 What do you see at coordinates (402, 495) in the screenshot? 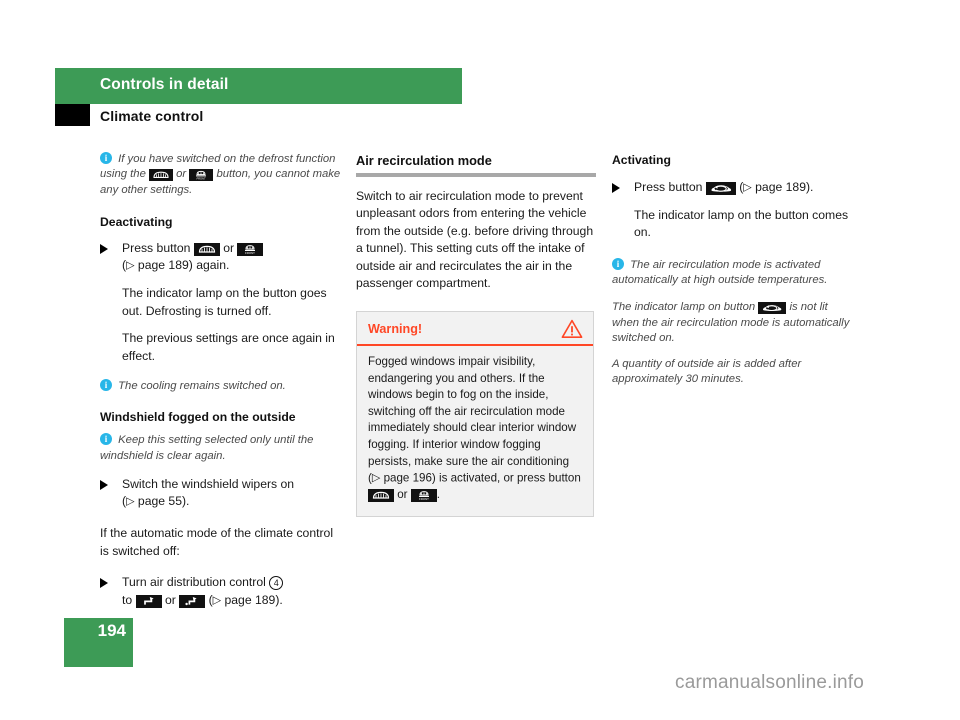
I see `warning-or: or` at bounding box center [402, 495].